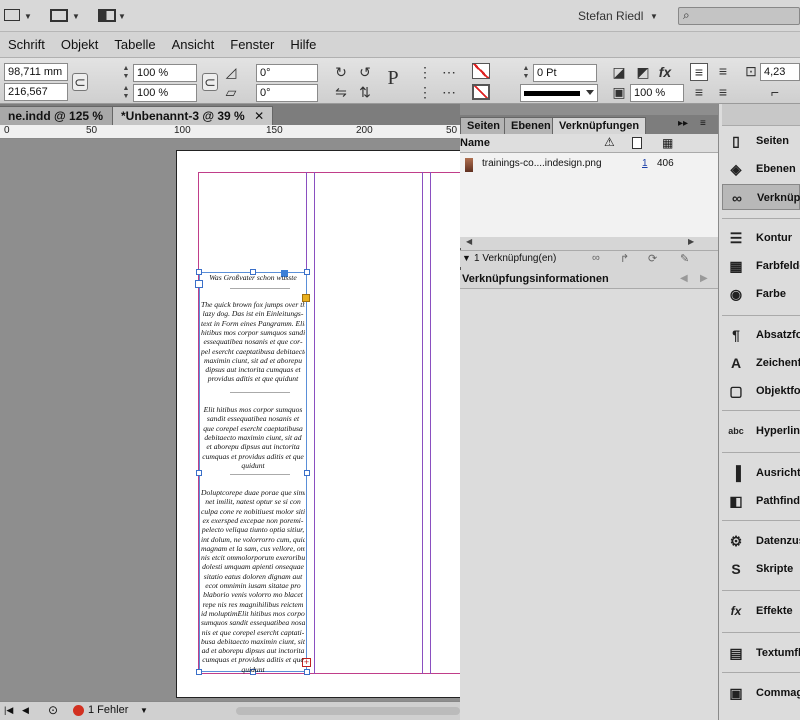  Describe the element at coordinates (365, 72) in the screenshot. I see `rotate-counterclockwise-icon: ↺` at that location.